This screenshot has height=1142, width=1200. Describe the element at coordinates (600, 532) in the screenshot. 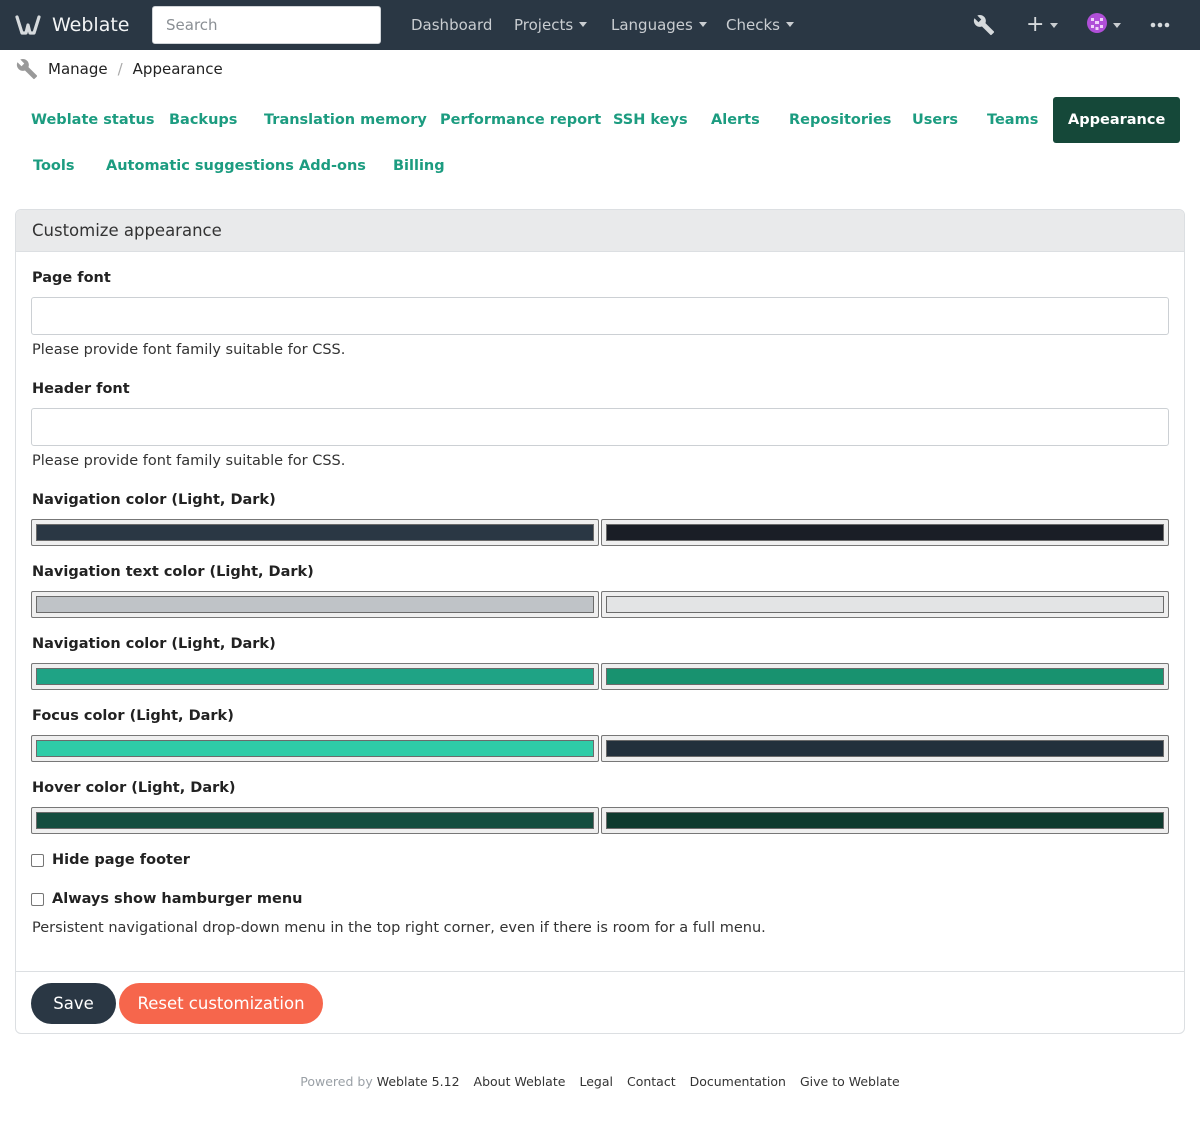

I see `navigation-color-pair` at that location.